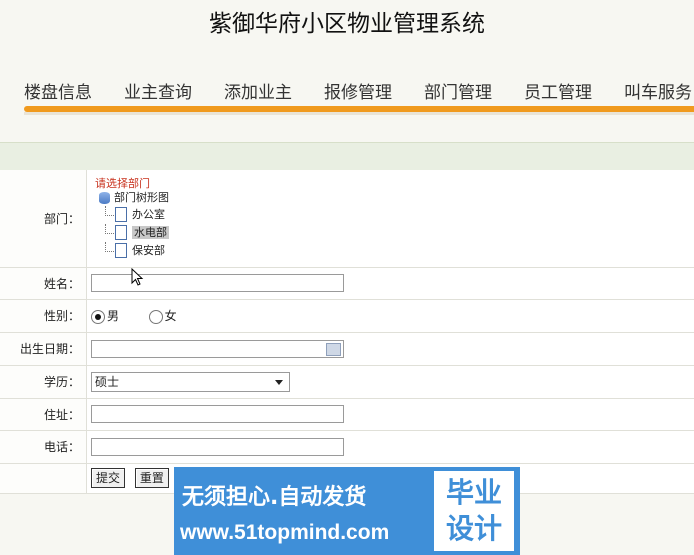 The width and height of the screenshot is (694, 555). Describe the element at coordinates (107, 381) in the screenshot. I see `education-selected-value: 硕士` at that location.